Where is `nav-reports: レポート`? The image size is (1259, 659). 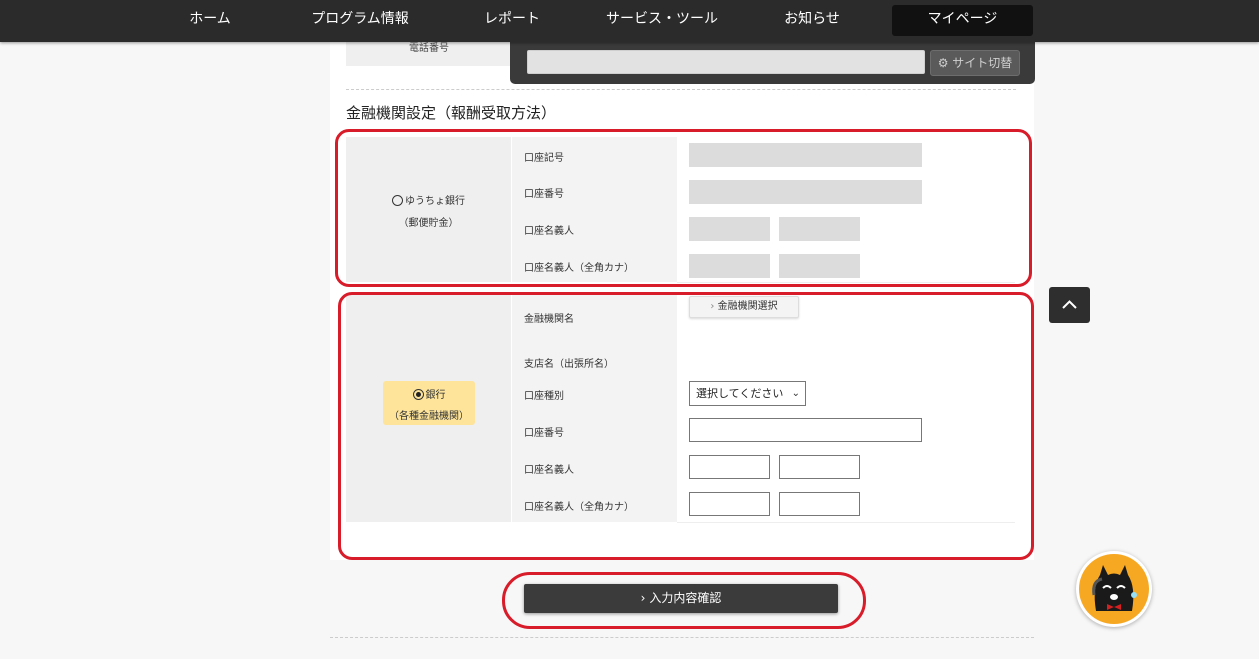 nav-reports: レポート is located at coordinates (512, 20).